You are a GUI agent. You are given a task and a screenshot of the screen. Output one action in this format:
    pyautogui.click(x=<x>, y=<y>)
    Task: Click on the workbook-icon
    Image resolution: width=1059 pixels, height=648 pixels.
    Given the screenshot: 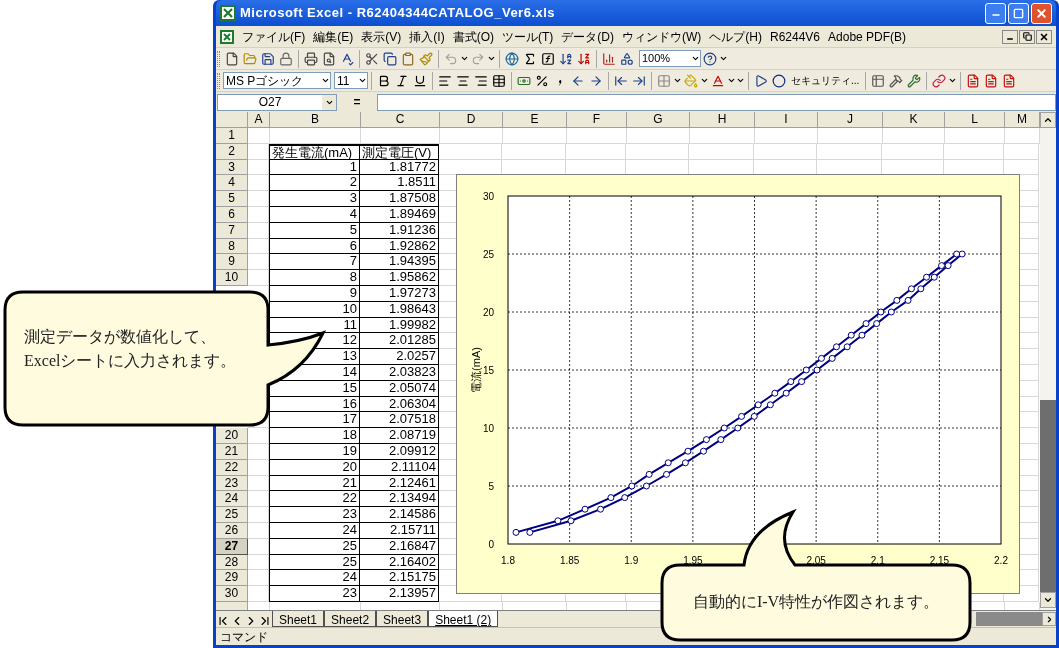 What is the action you would take?
    pyautogui.click(x=227, y=36)
    